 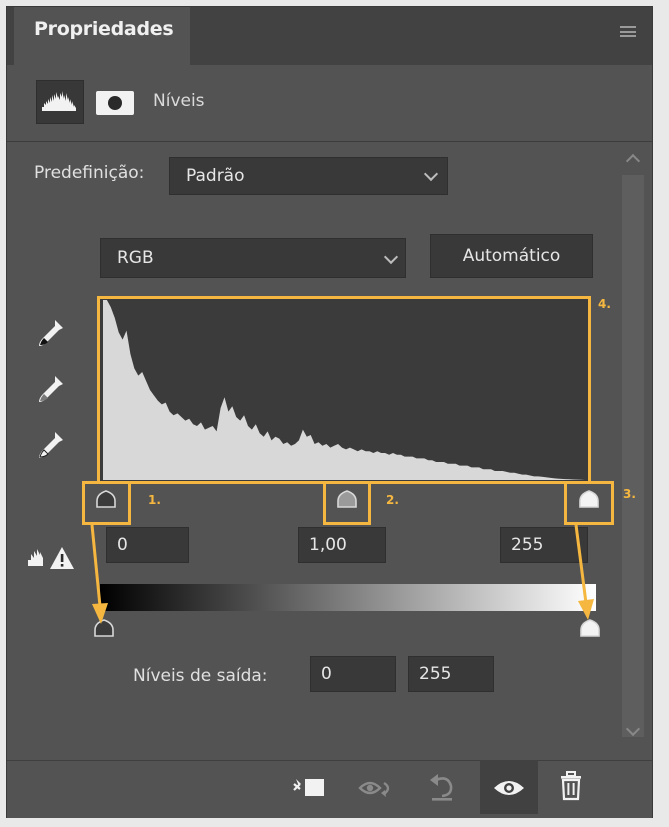 I want to click on clip-to-layer-icon, so click(x=310, y=788).